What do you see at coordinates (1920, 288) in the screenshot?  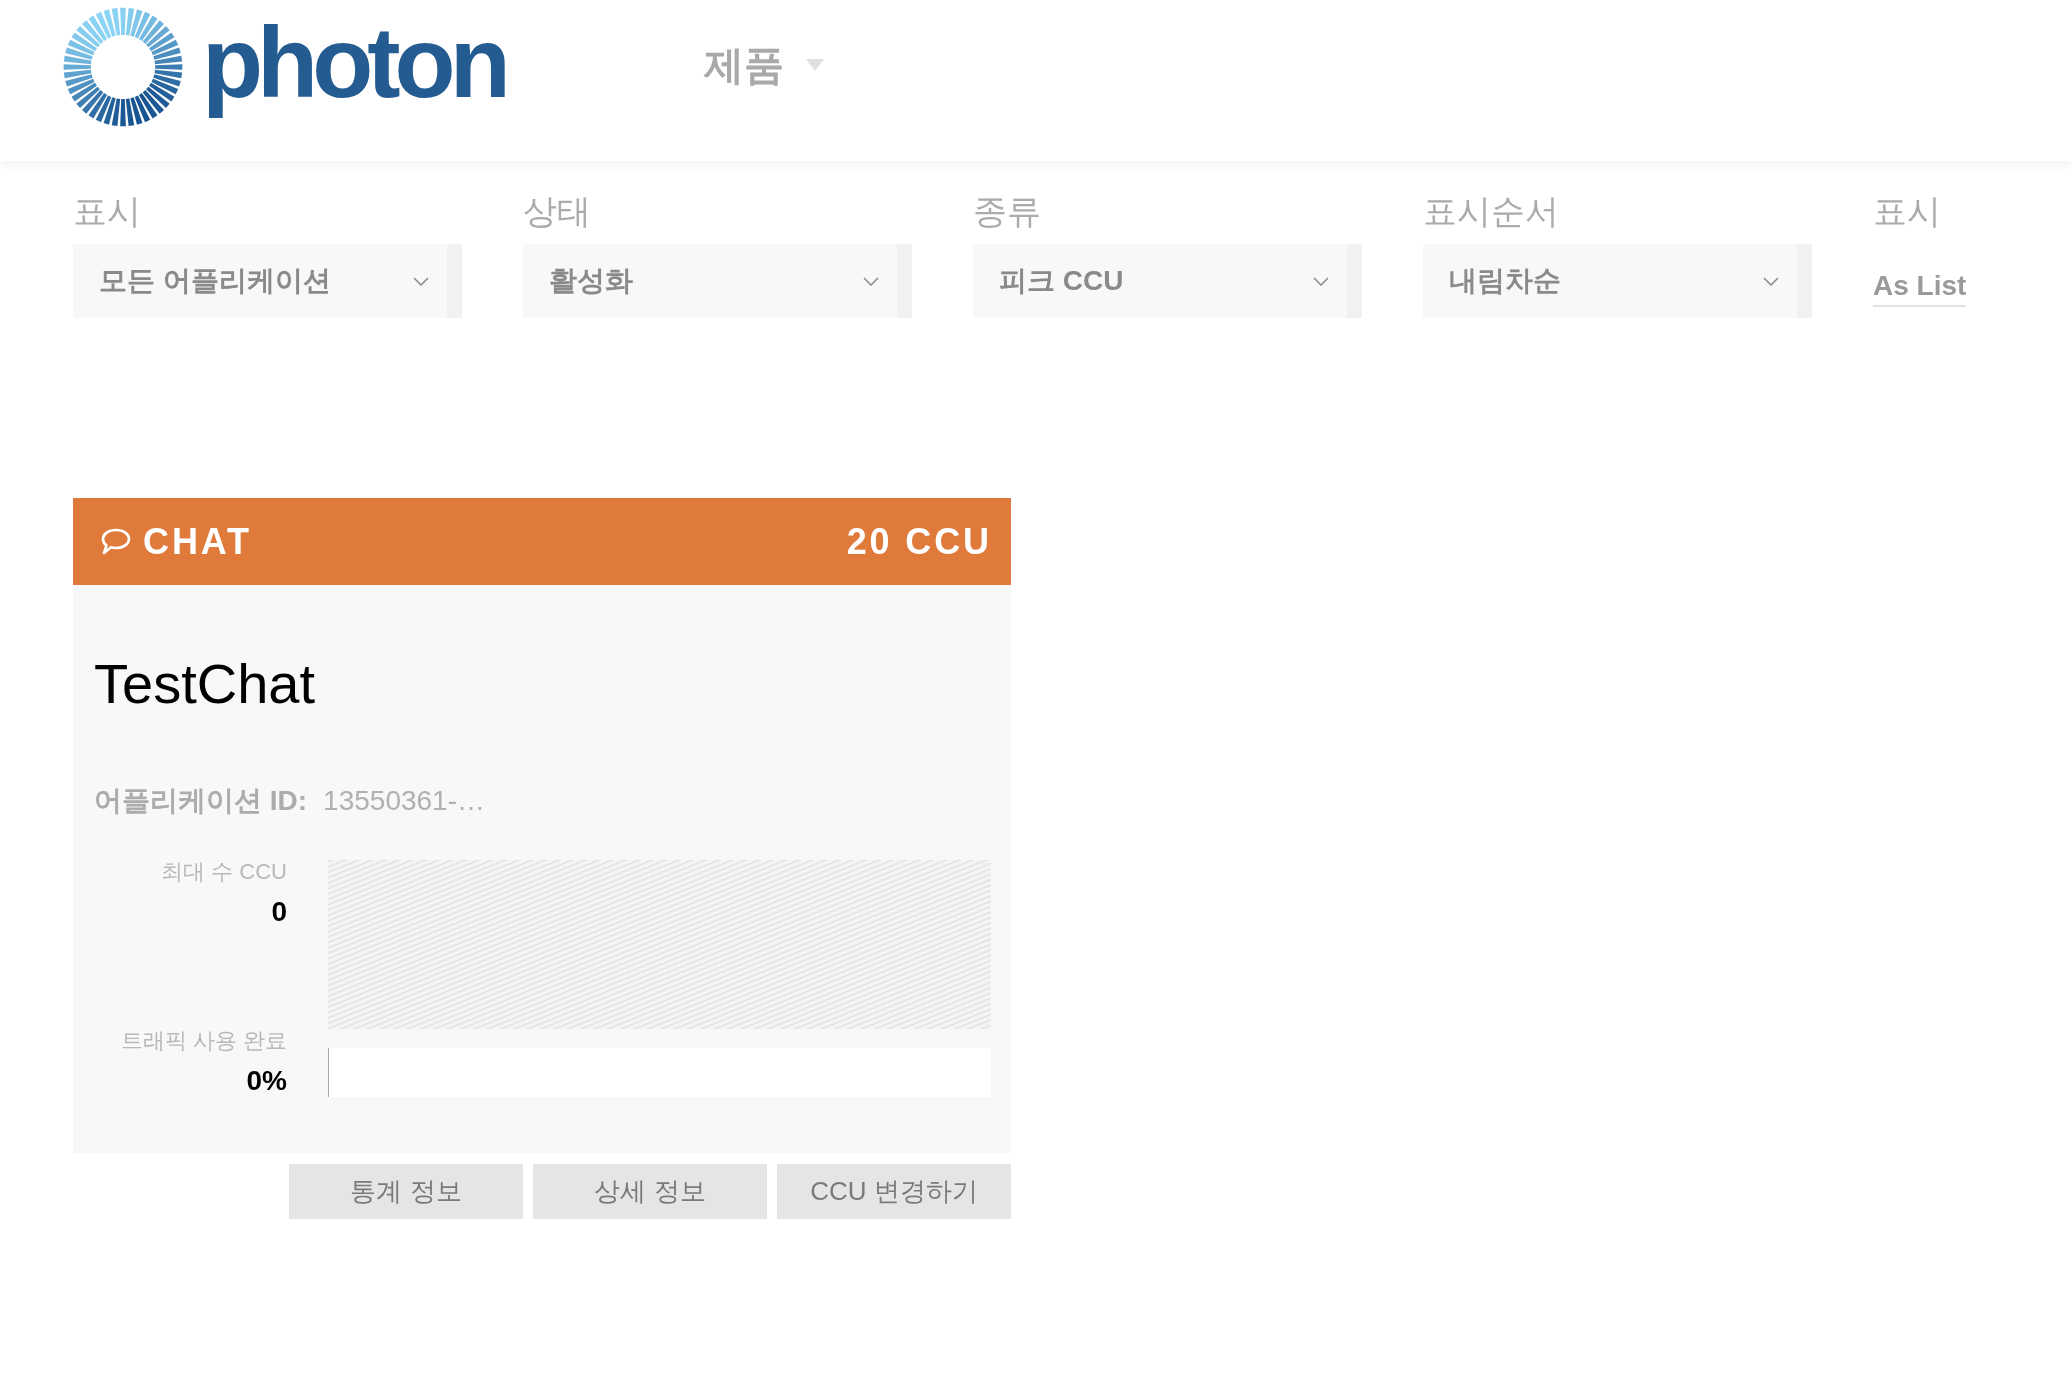 I see `view-link: As List` at bounding box center [1920, 288].